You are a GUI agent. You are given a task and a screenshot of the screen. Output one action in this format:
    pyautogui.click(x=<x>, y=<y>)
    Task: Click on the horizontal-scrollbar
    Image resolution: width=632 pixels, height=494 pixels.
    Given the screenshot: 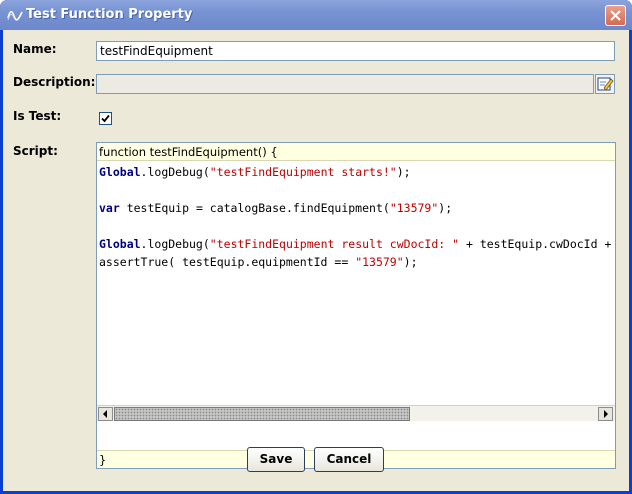 What is the action you would take?
    pyautogui.click(x=356, y=413)
    